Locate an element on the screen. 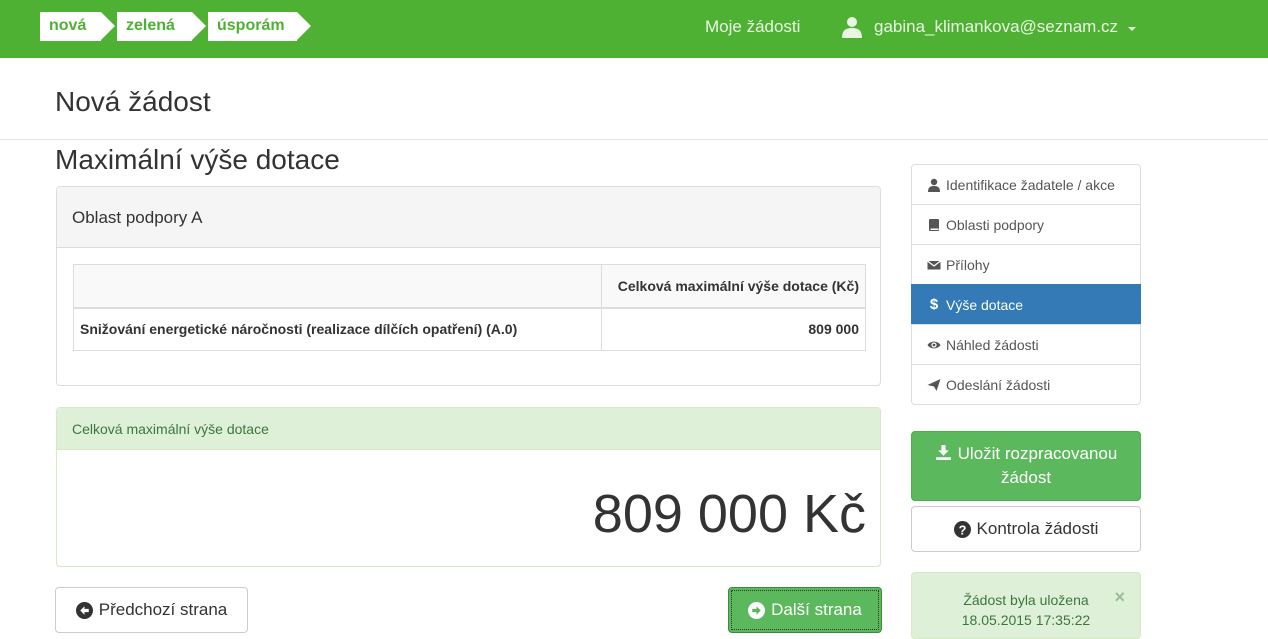 The width and height of the screenshot is (1268, 639). page-title: Nová žádost is located at coordinates (133, 101).